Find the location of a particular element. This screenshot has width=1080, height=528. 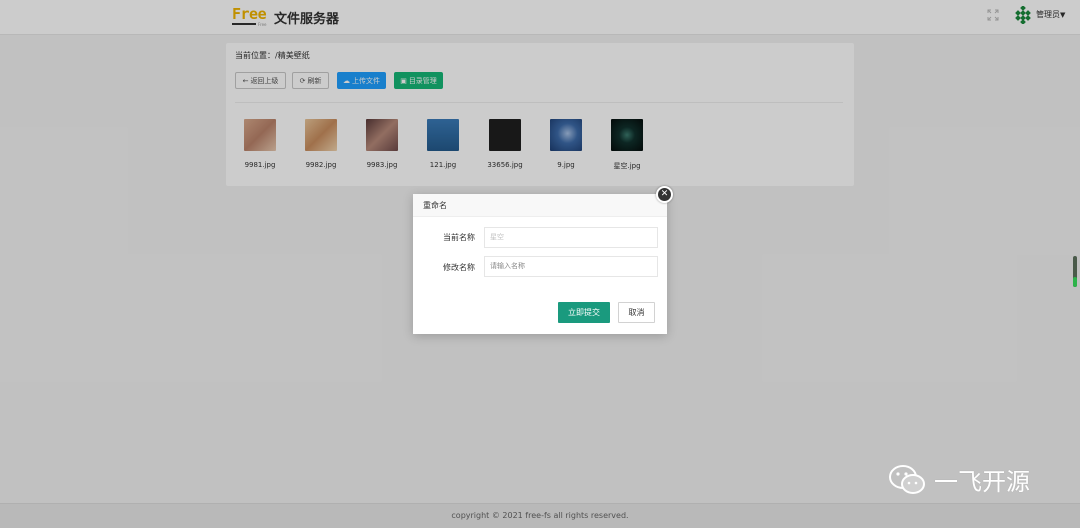

submit-button: 立即提交 is located at coordinates (584, 312).